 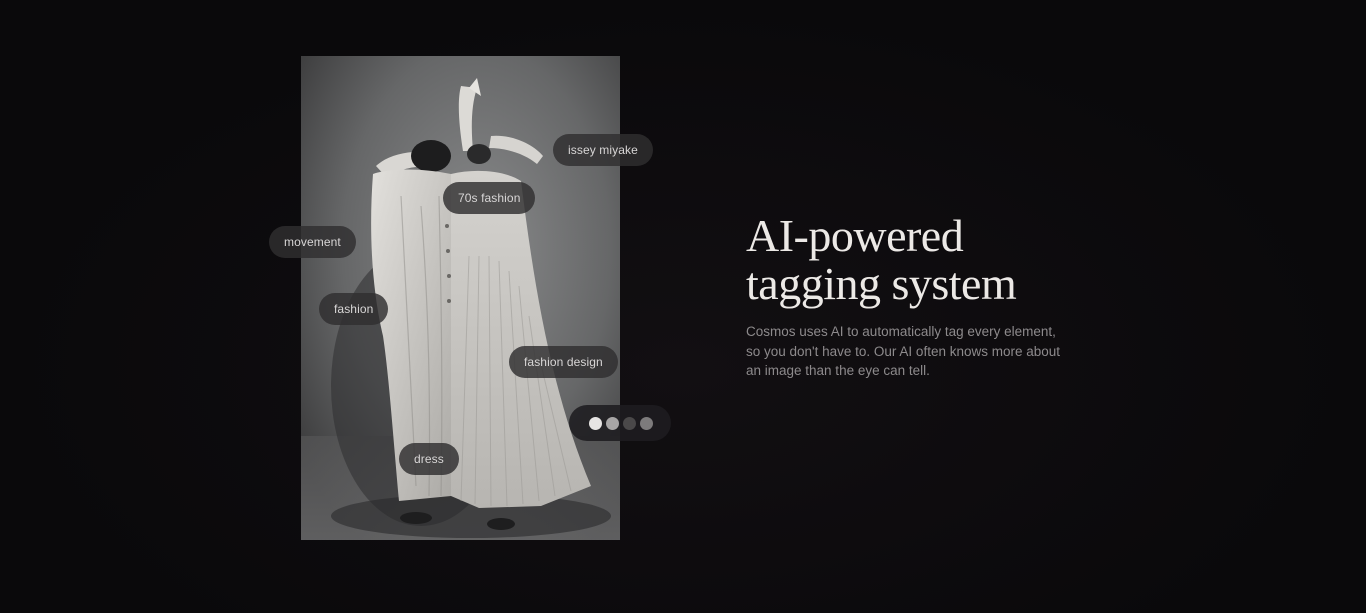 I want to click on tag-70s-fashion: 70s fashion, so click(x=489, y=198).